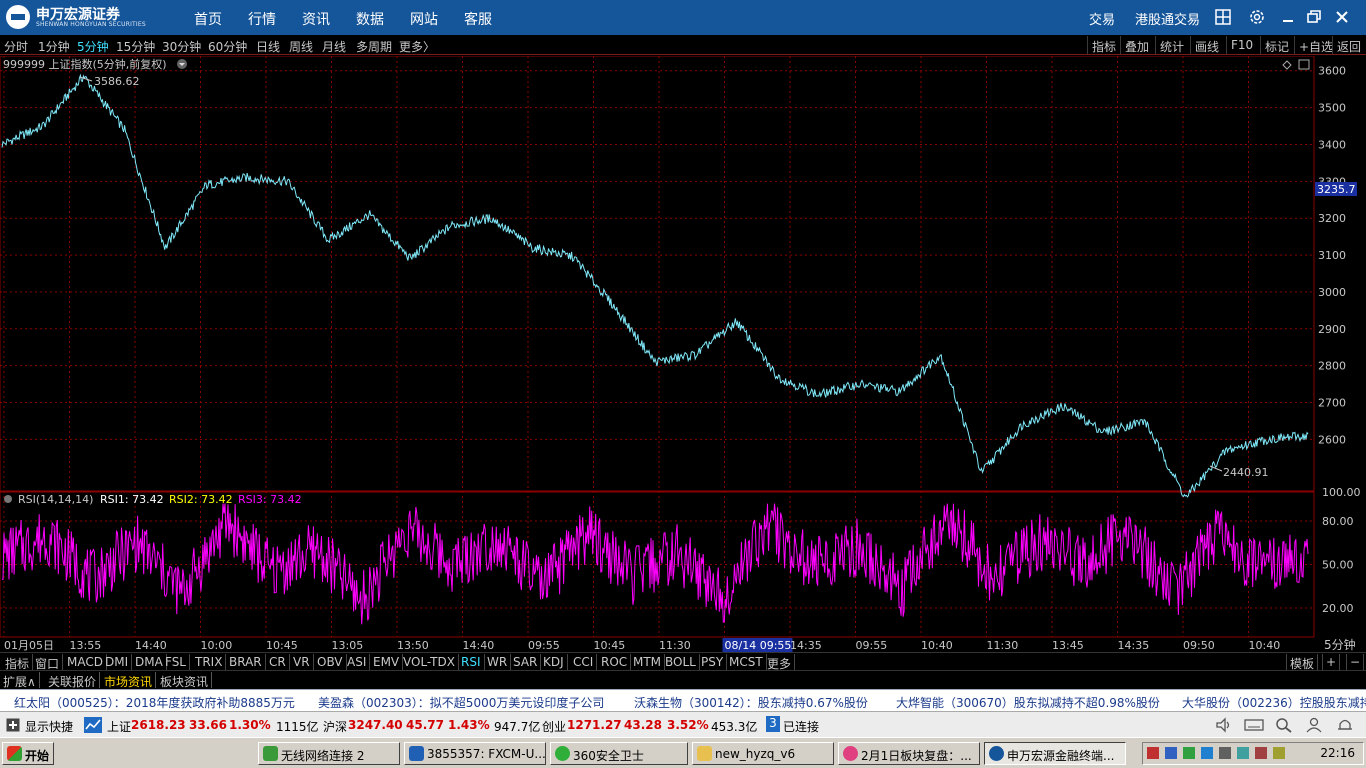  What do you see at coordinates (429, 662) in the screenshot?
I see `indicator-tab-voltdx: VOL-TDX` at bounding box center [429, 662].